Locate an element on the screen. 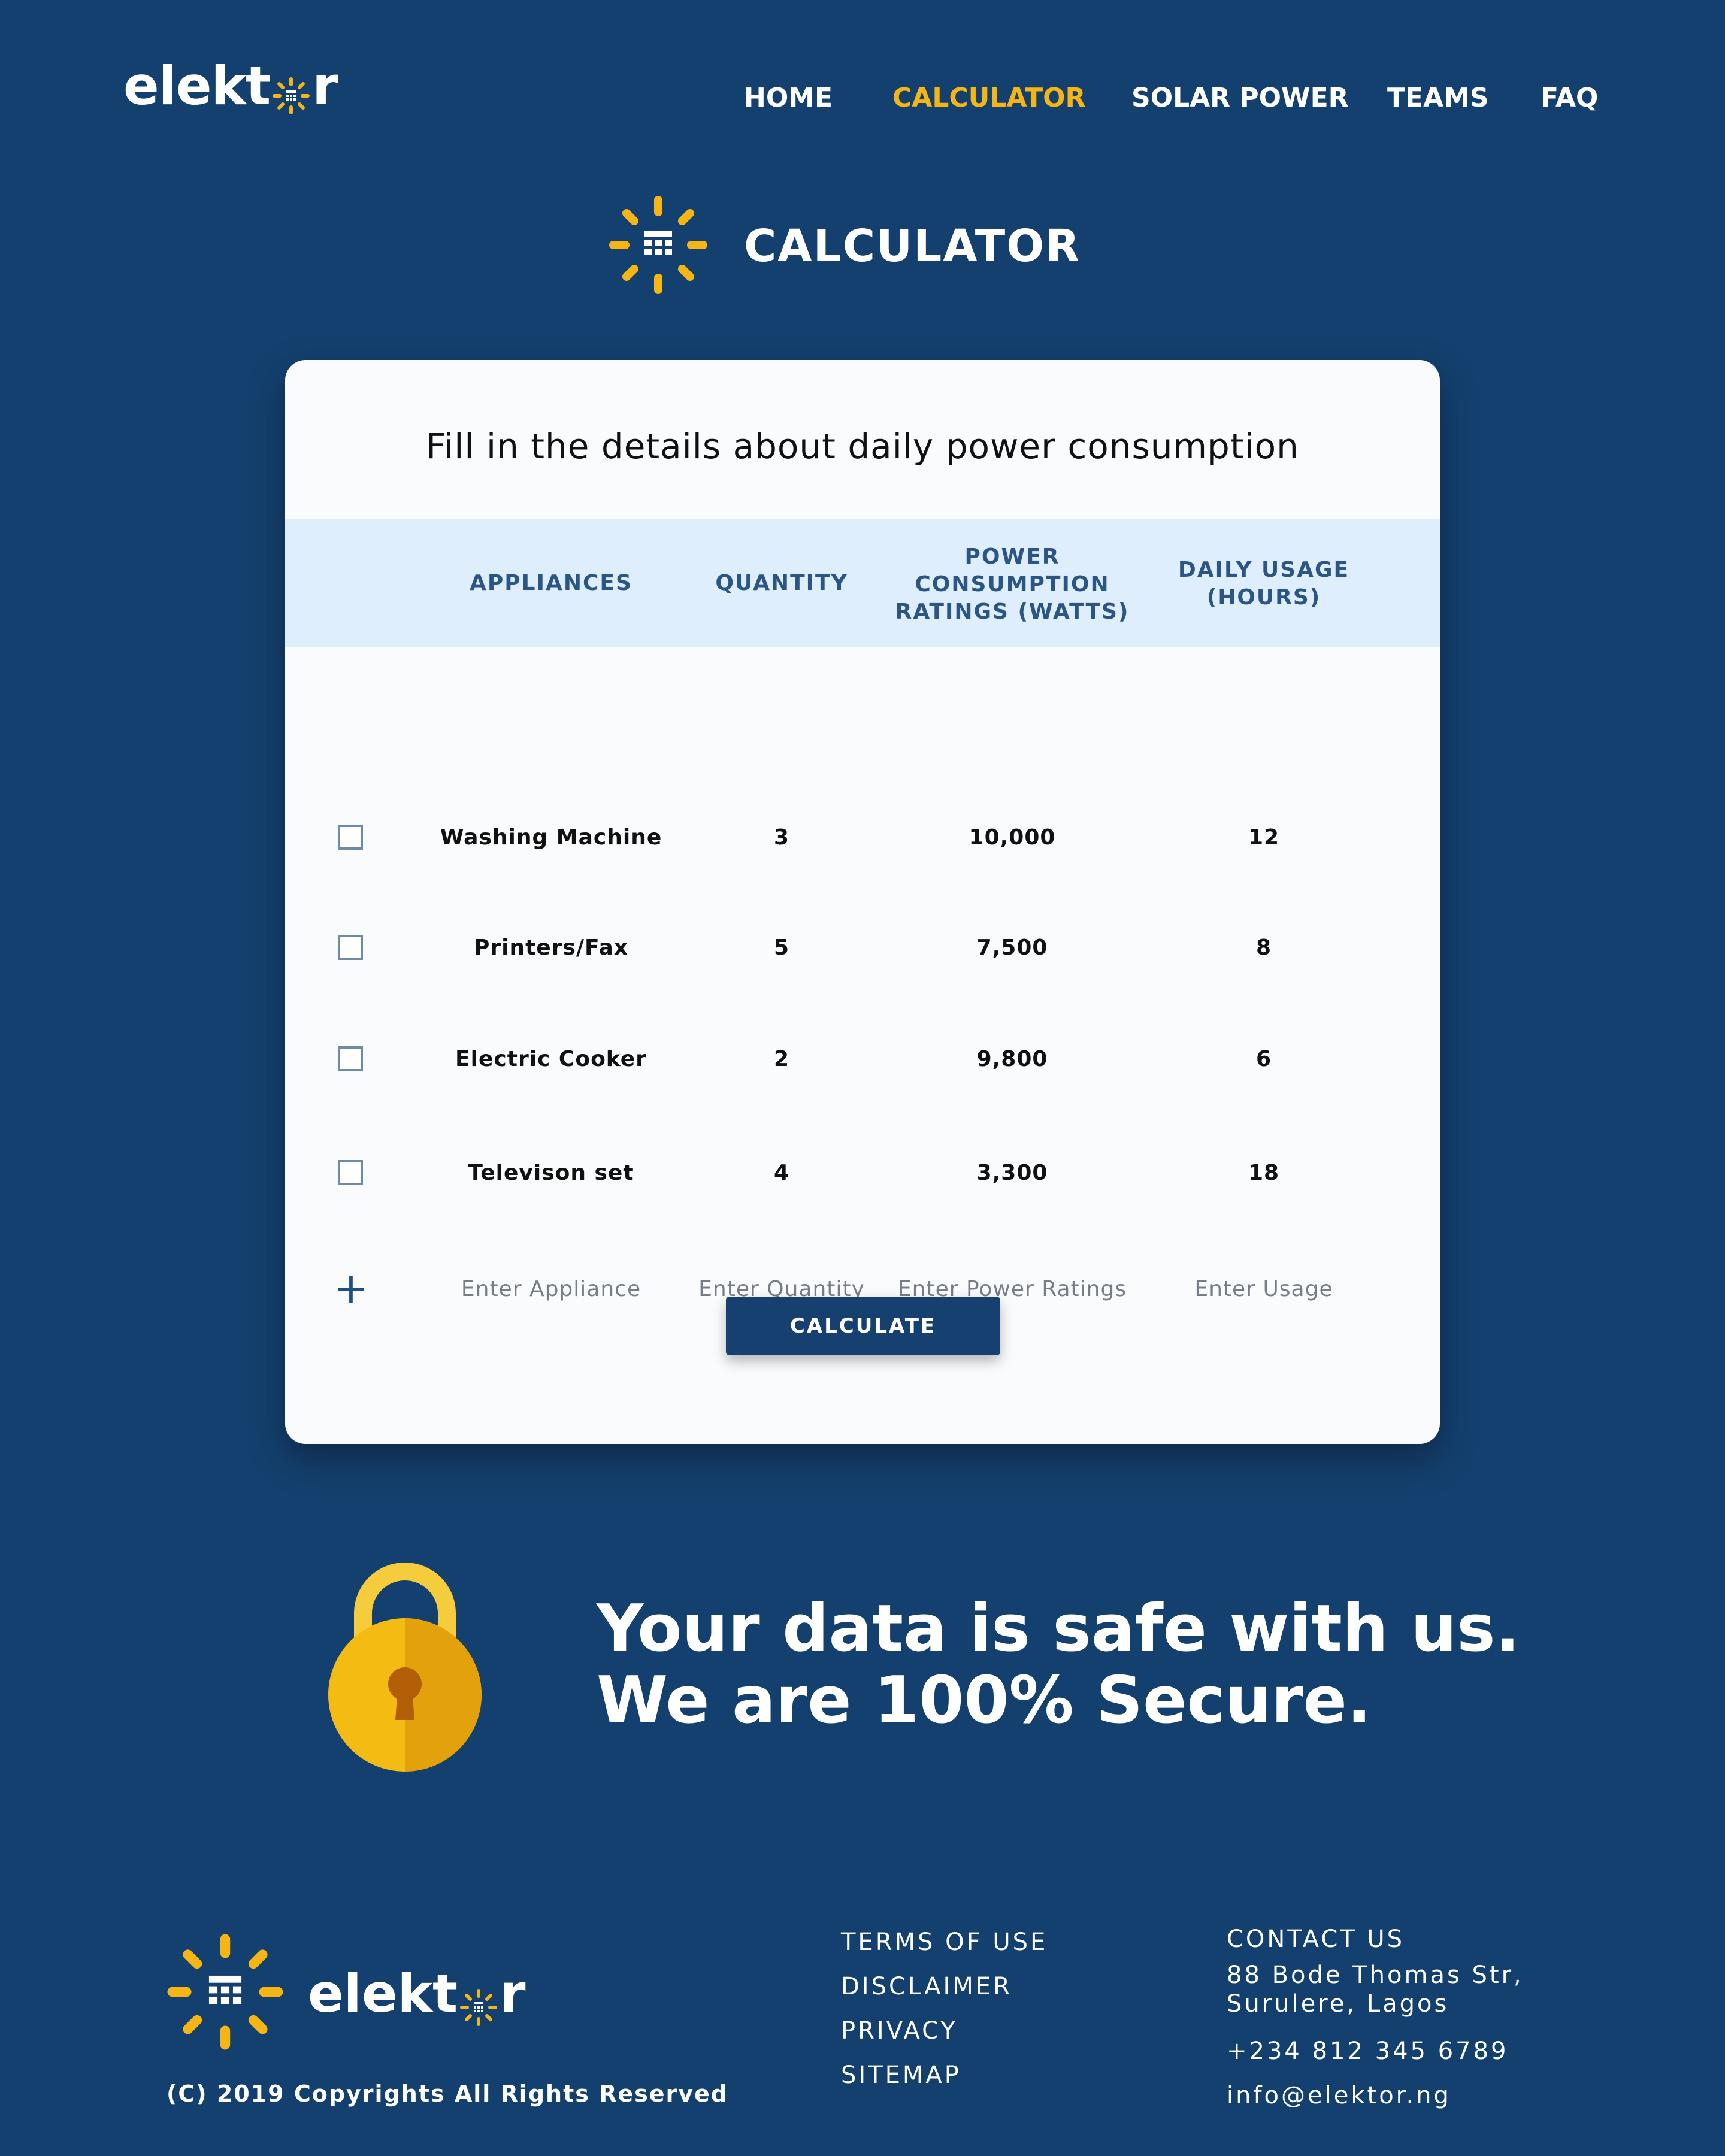  footer-logo: elekt r is located at coordinates (345, 1993).